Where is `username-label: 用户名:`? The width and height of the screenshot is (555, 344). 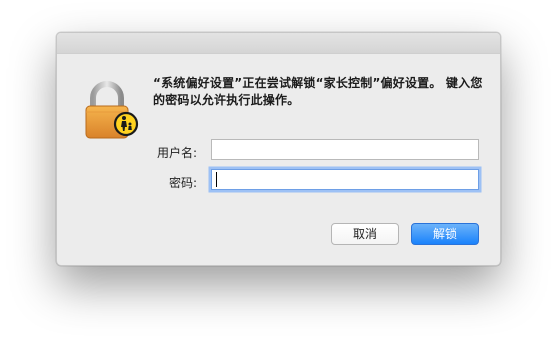 username-label: 用户名: is located at coordinates (176, 153).